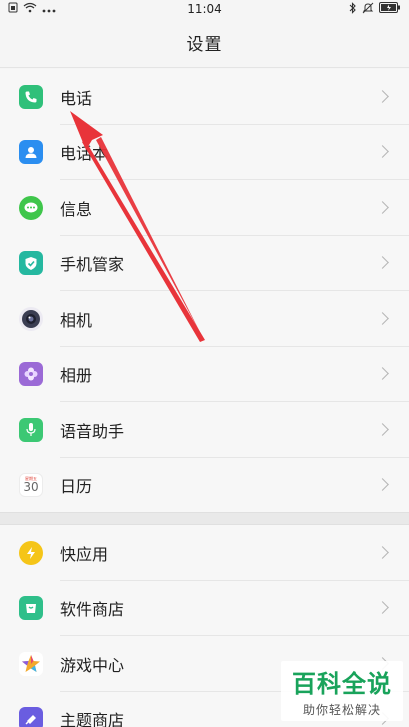 The width and height of the screenshot is (409, 727). Describe the element at coordinates (92, 719) in the screenshot. I see `settings-item-label: 主题商店` at that location.